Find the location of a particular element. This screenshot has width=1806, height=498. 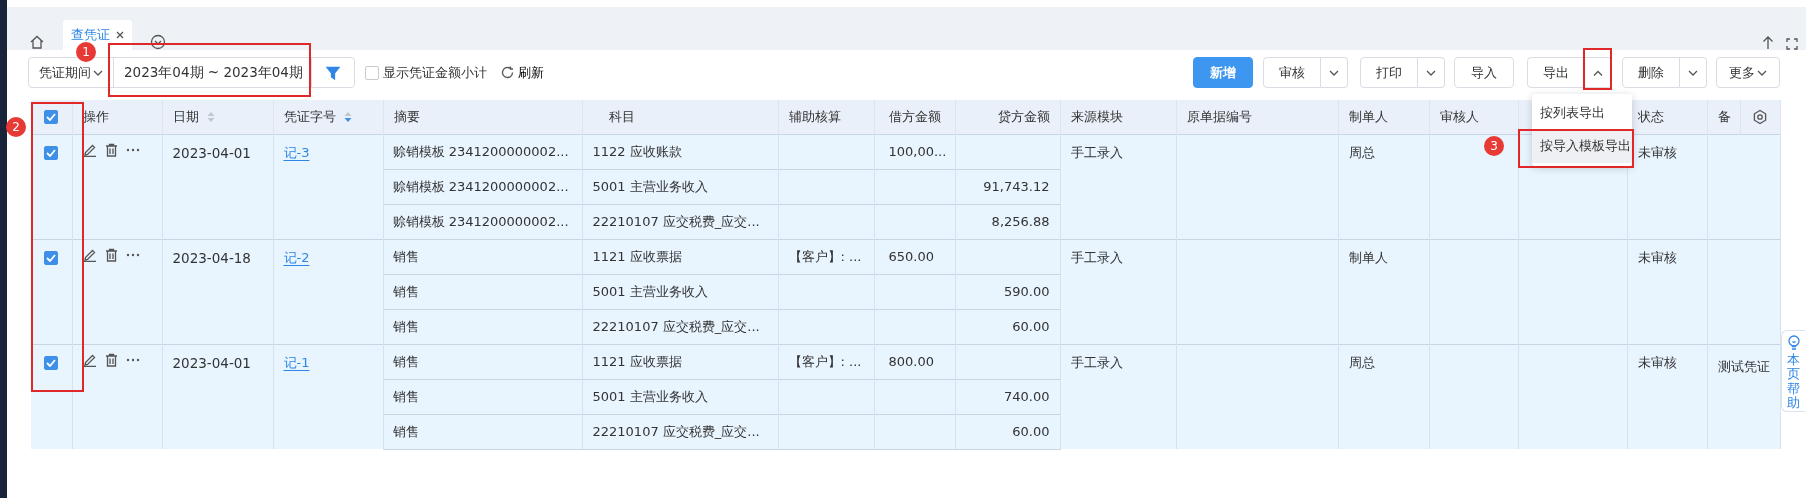

menu-item: 按列表导出 is located at coordinates (1582, 113).